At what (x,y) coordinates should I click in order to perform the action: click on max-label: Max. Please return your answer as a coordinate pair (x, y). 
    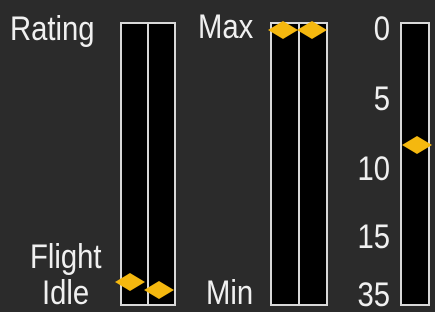
    Looking at the image, I should click on (226, 27).